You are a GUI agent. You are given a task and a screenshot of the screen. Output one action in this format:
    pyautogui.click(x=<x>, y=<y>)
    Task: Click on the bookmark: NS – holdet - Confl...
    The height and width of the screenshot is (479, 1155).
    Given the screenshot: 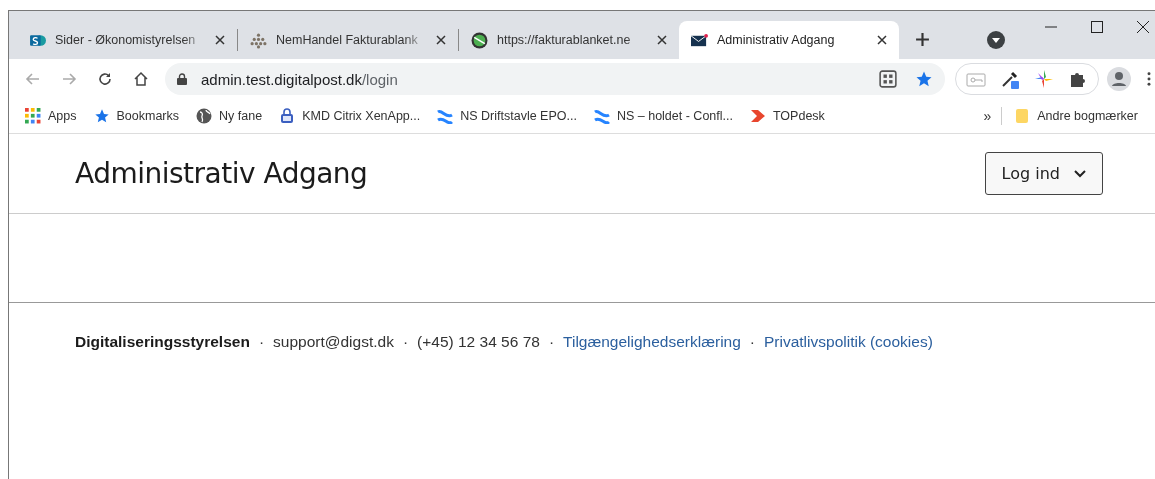 What is the action you would take?
    pyautogui.click(x=663, y=116)
    